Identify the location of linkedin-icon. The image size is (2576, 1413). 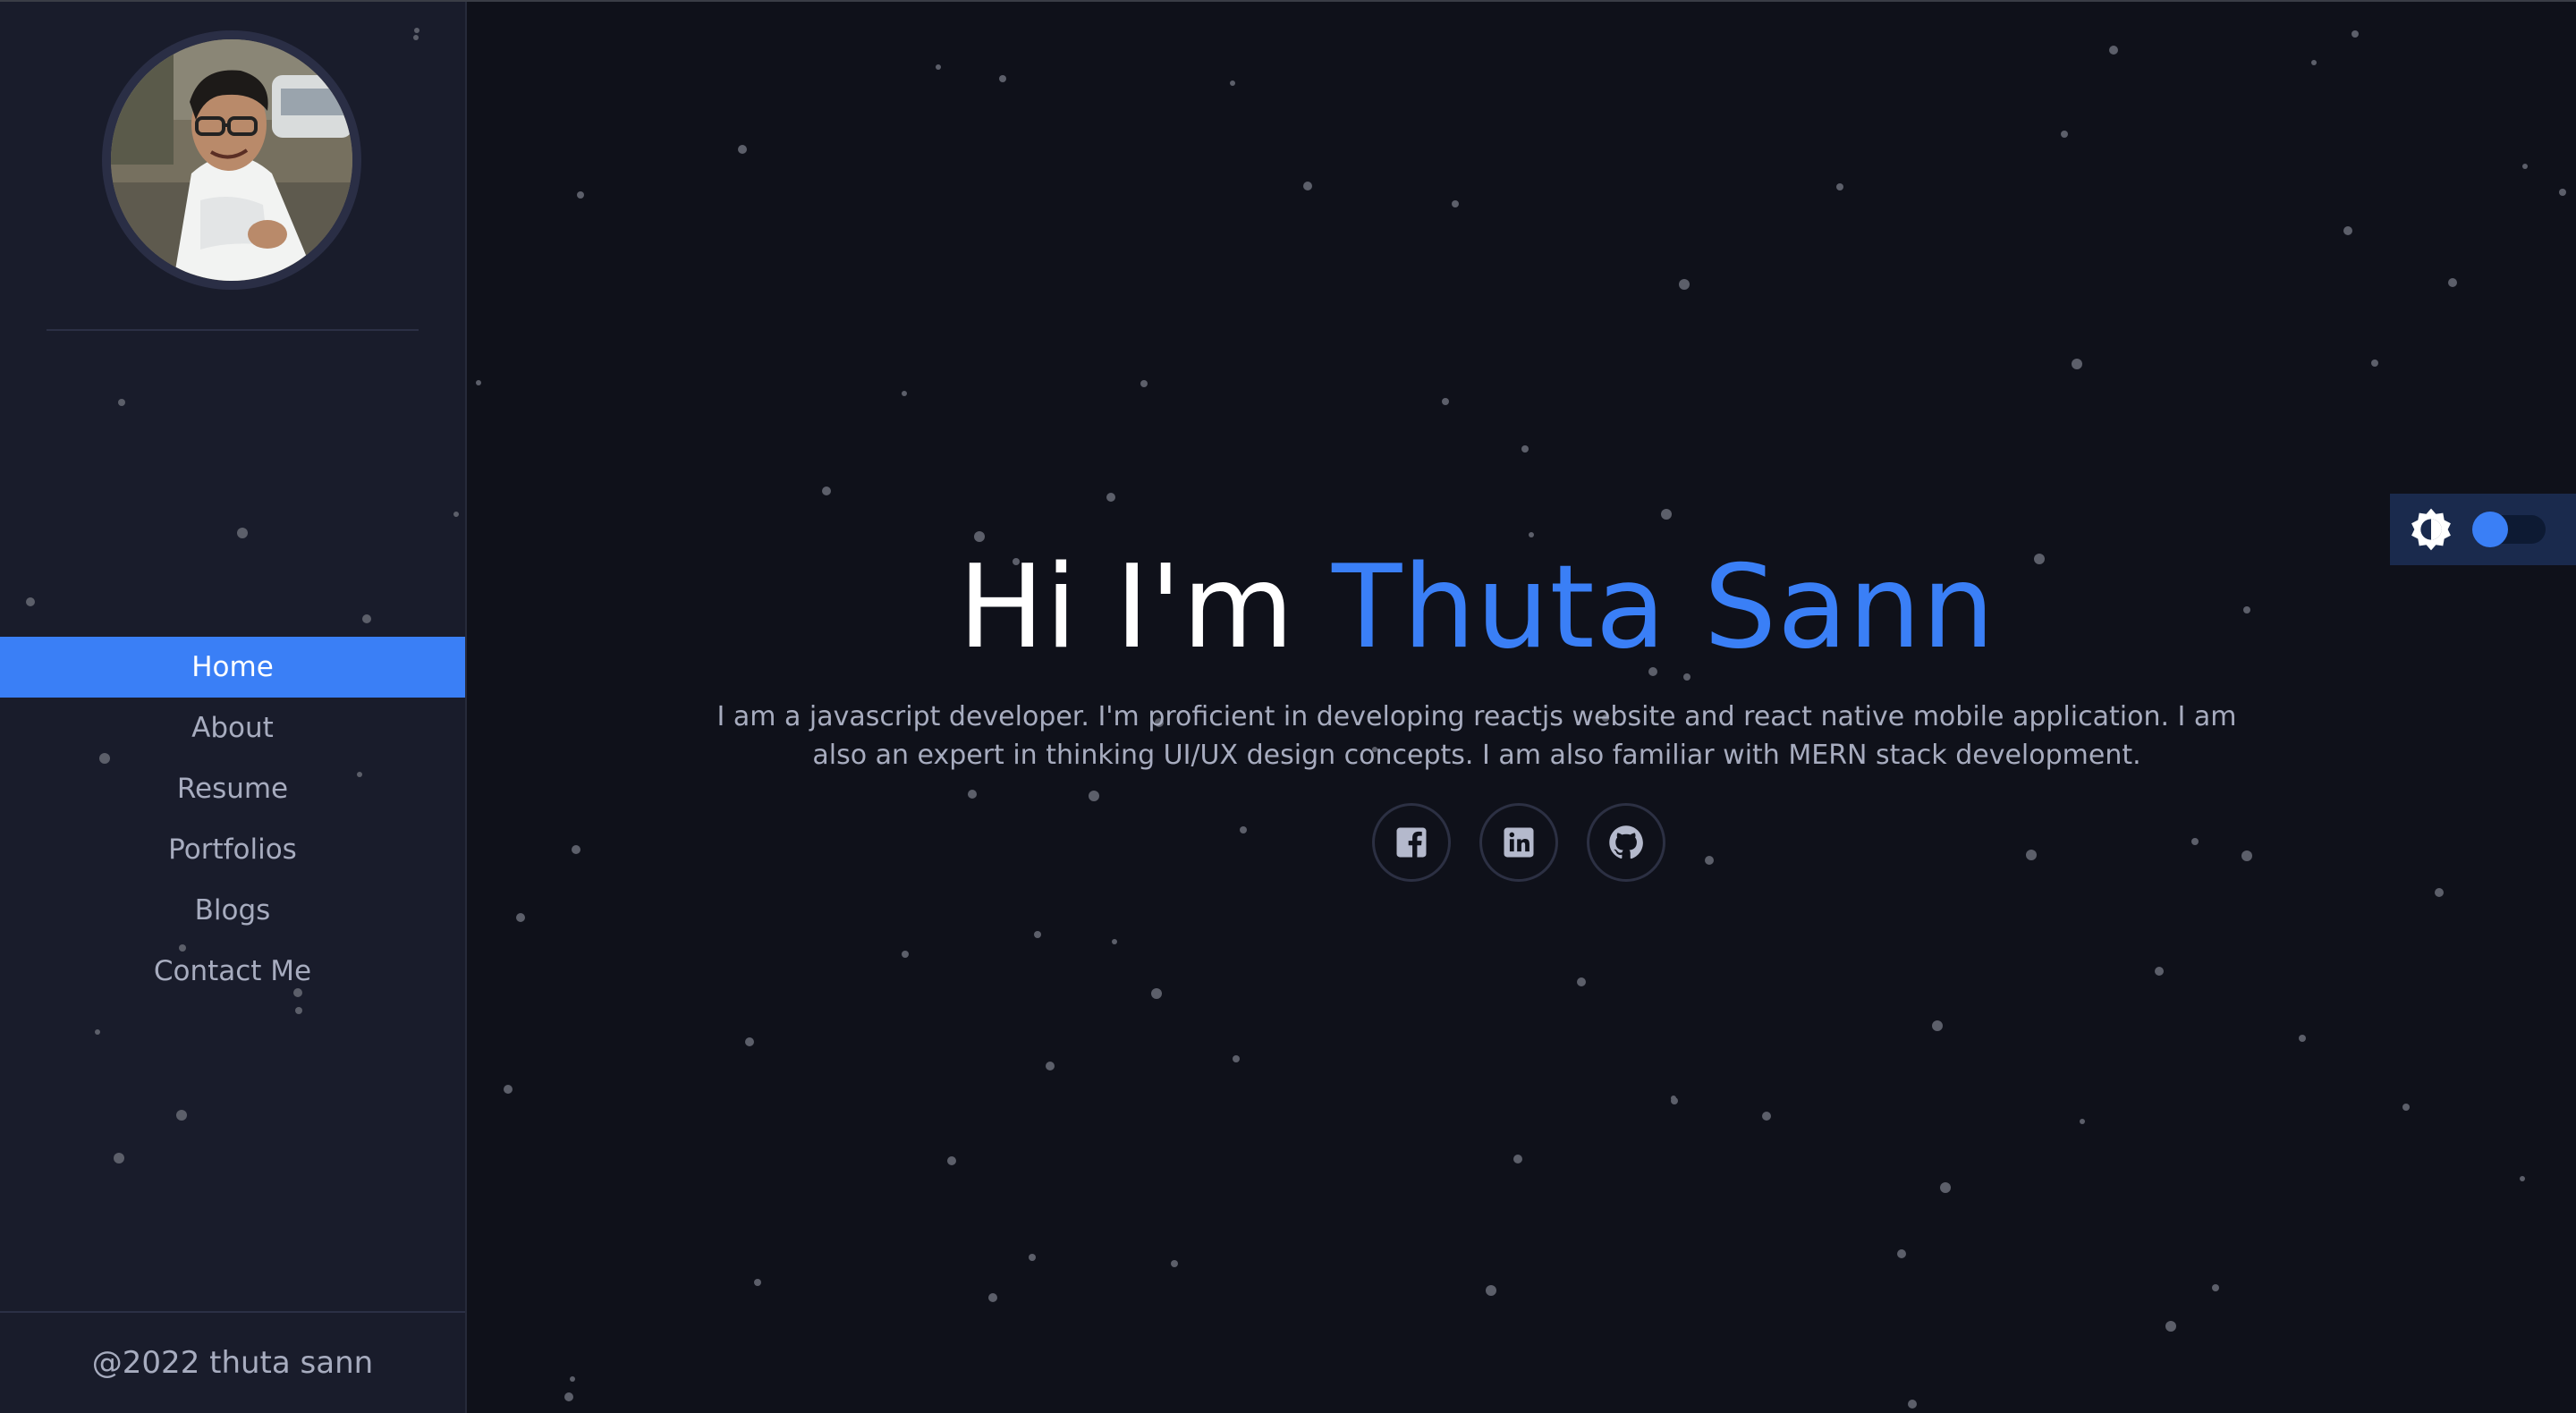
(1519, 842).